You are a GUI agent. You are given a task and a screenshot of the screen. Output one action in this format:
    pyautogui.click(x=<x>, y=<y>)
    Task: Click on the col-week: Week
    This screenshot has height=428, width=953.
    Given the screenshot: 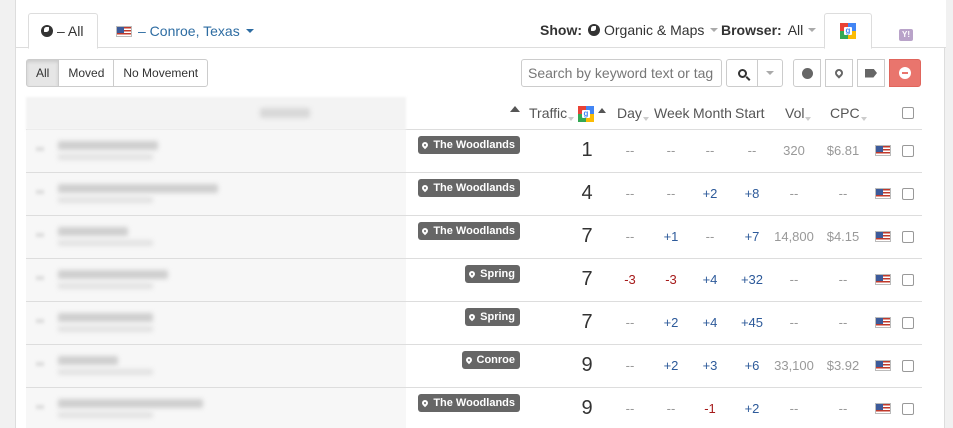 What is the action you would take?
    pyautogui.click(x=672, y=113)
    